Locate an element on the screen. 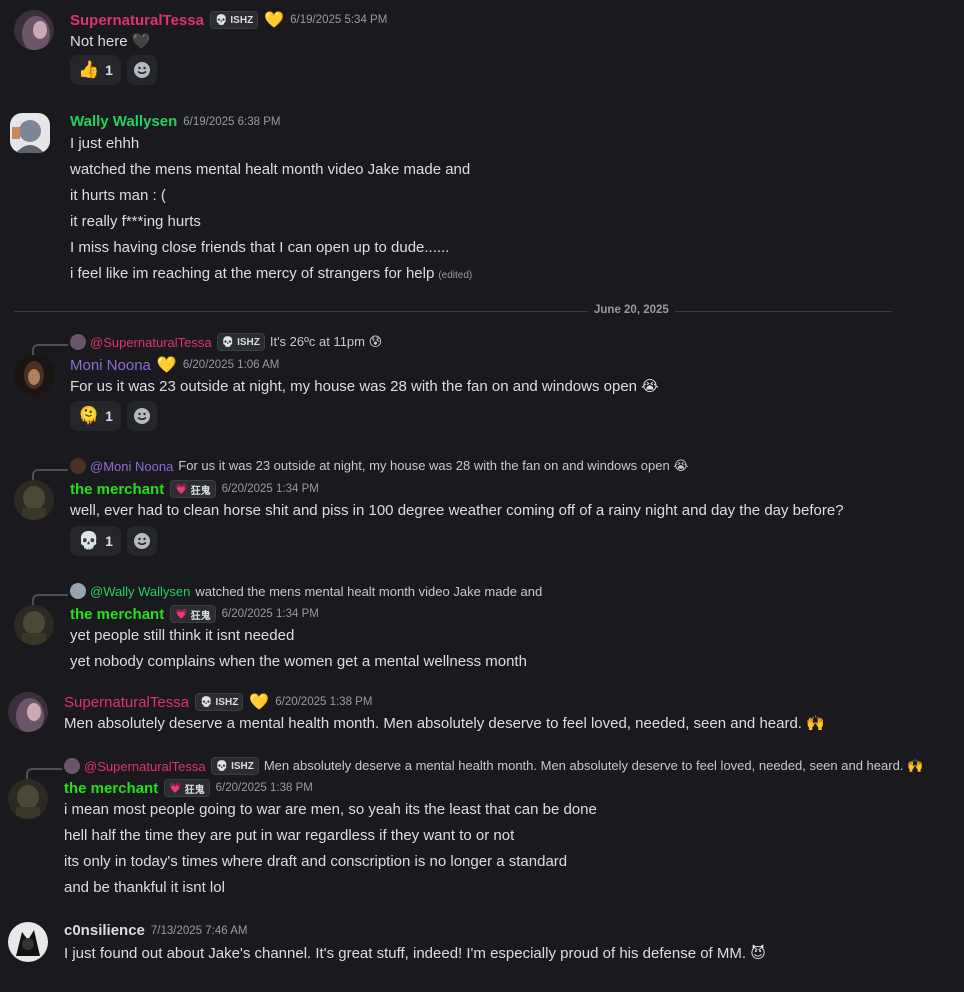 The width and height of the screenshot is (964, 992). reaction-button: 👍 1 is located at coordinates (95, 70).